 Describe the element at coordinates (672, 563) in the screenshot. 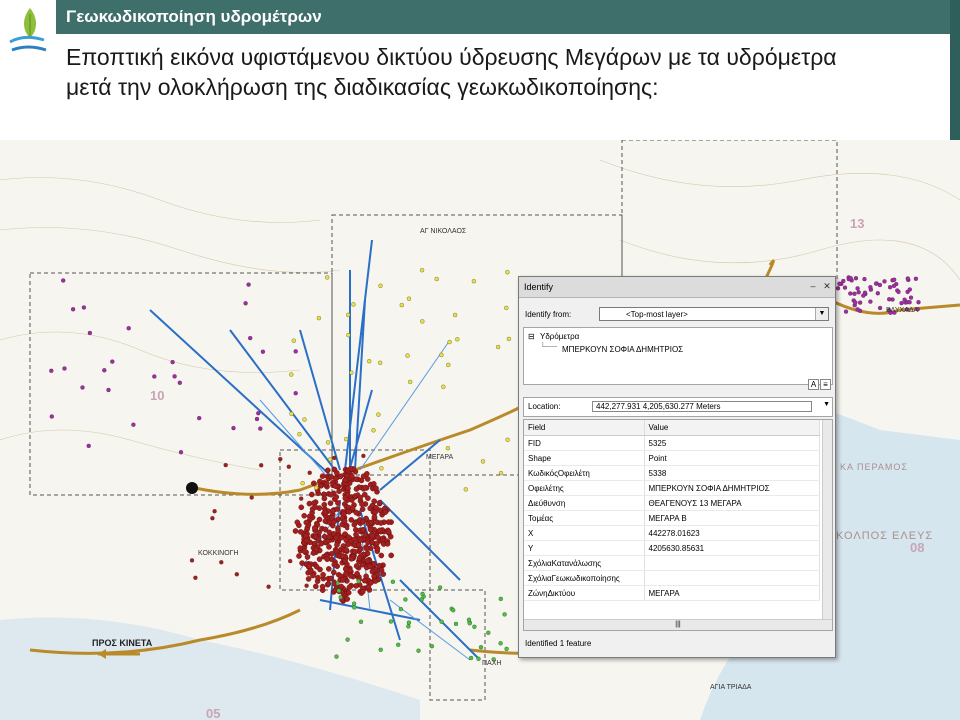

I see `table-row: ΣχόλιαΚατανάλωσης` at that location.